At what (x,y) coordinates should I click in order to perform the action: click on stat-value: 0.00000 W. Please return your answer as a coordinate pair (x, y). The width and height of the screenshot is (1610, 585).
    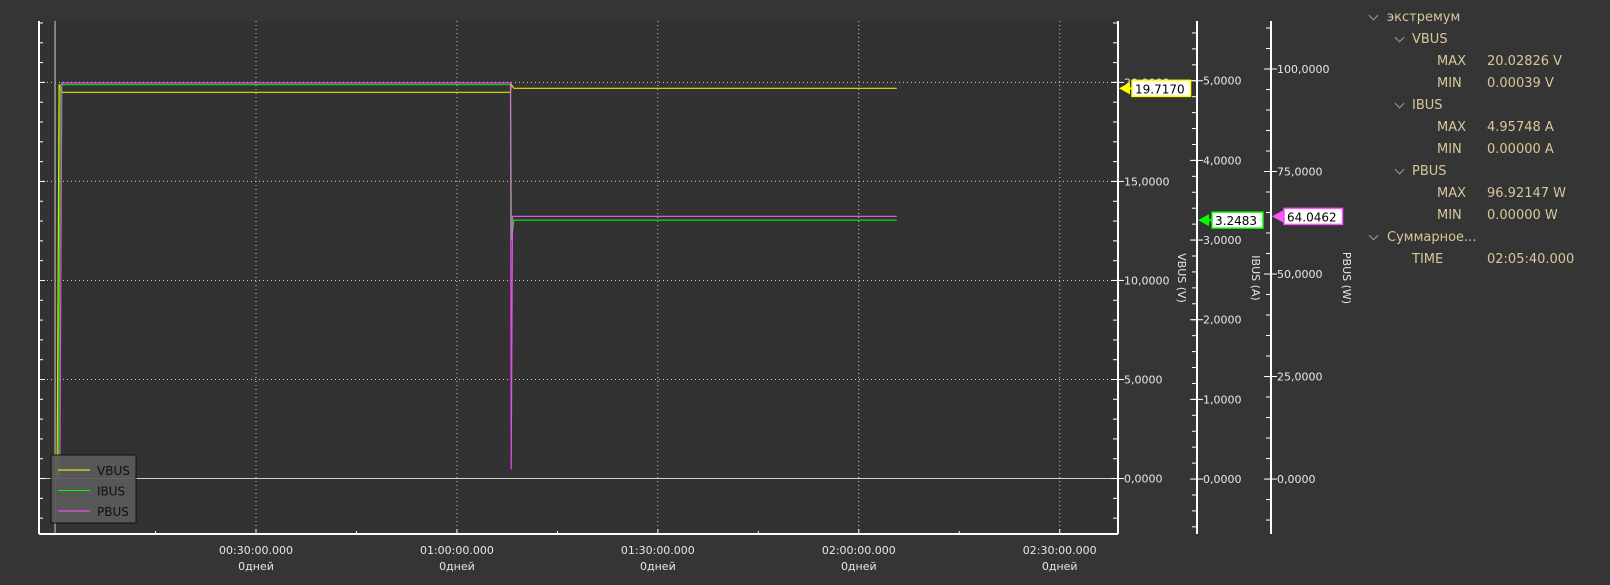
    Looking at the image, I should click on (1522, 215).